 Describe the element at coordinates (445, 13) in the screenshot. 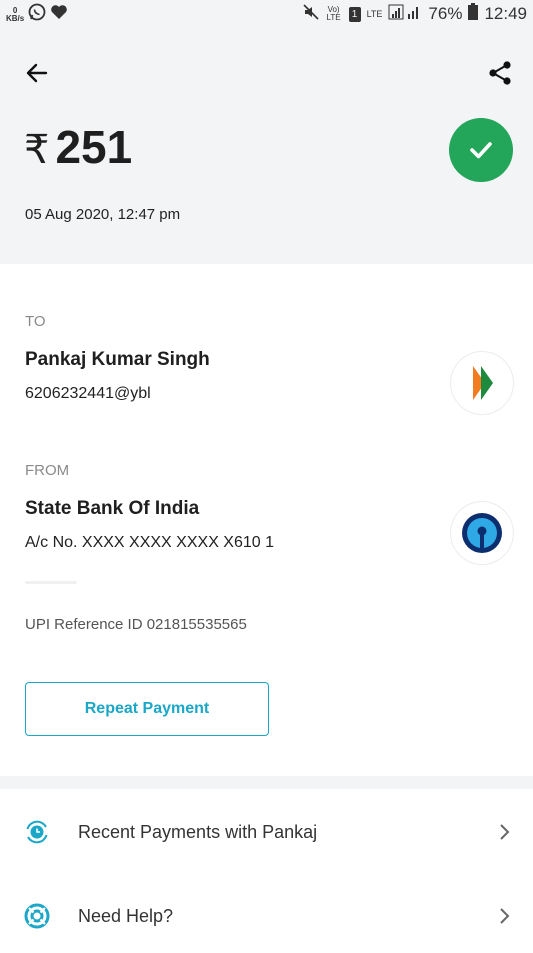

I see `battery-percent: 76%` at that location.